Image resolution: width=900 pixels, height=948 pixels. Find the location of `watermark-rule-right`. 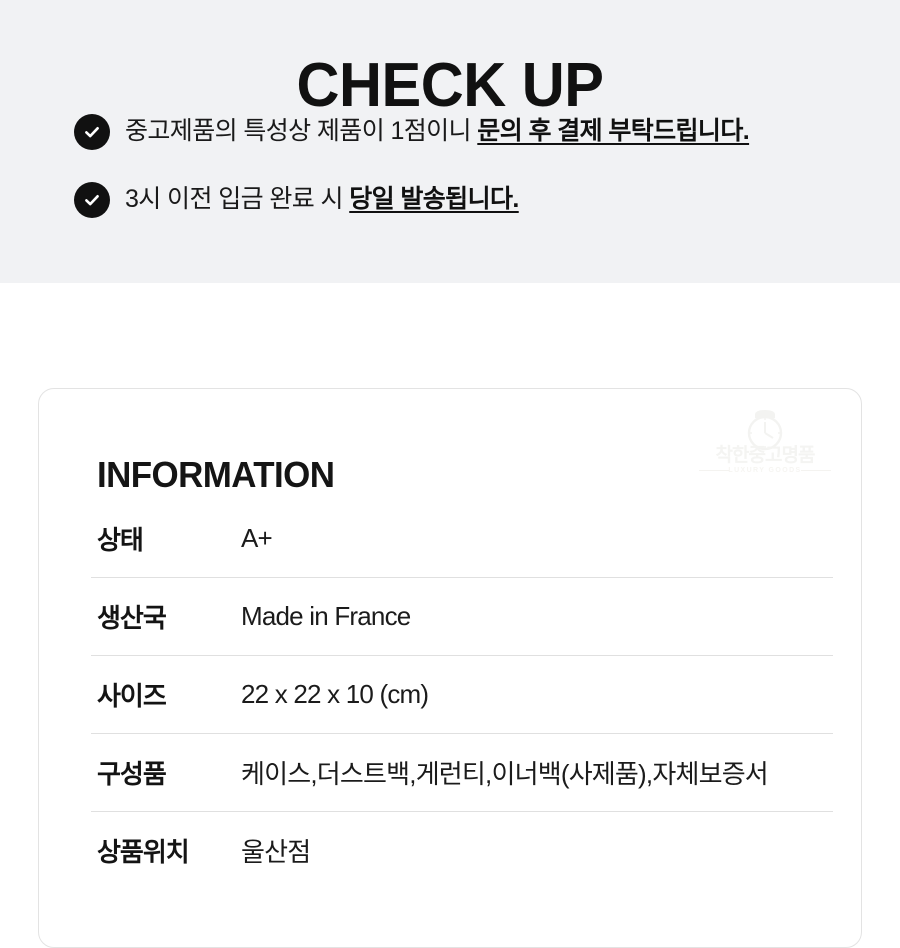

watermark-rule-right is located at coordinates (816, 470).